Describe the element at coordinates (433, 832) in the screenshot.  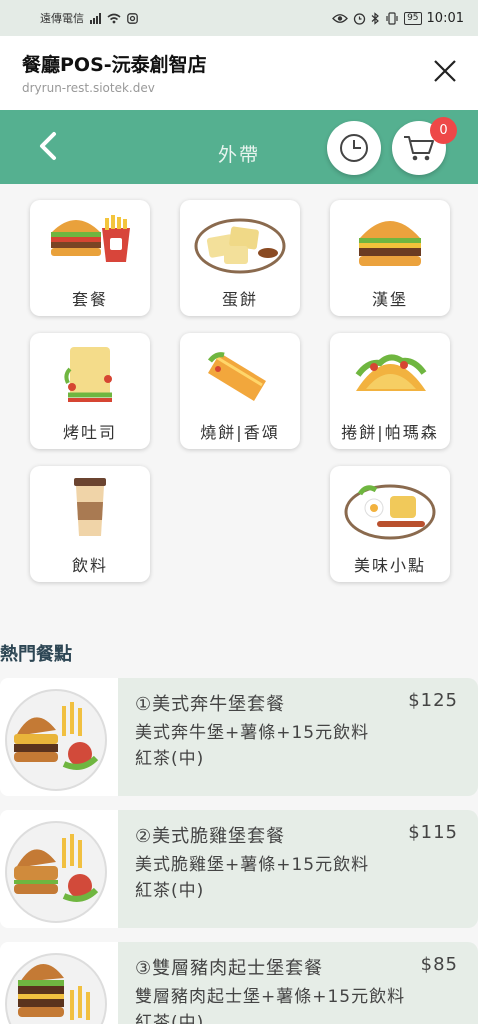
I see `item-price: $115` at that location.